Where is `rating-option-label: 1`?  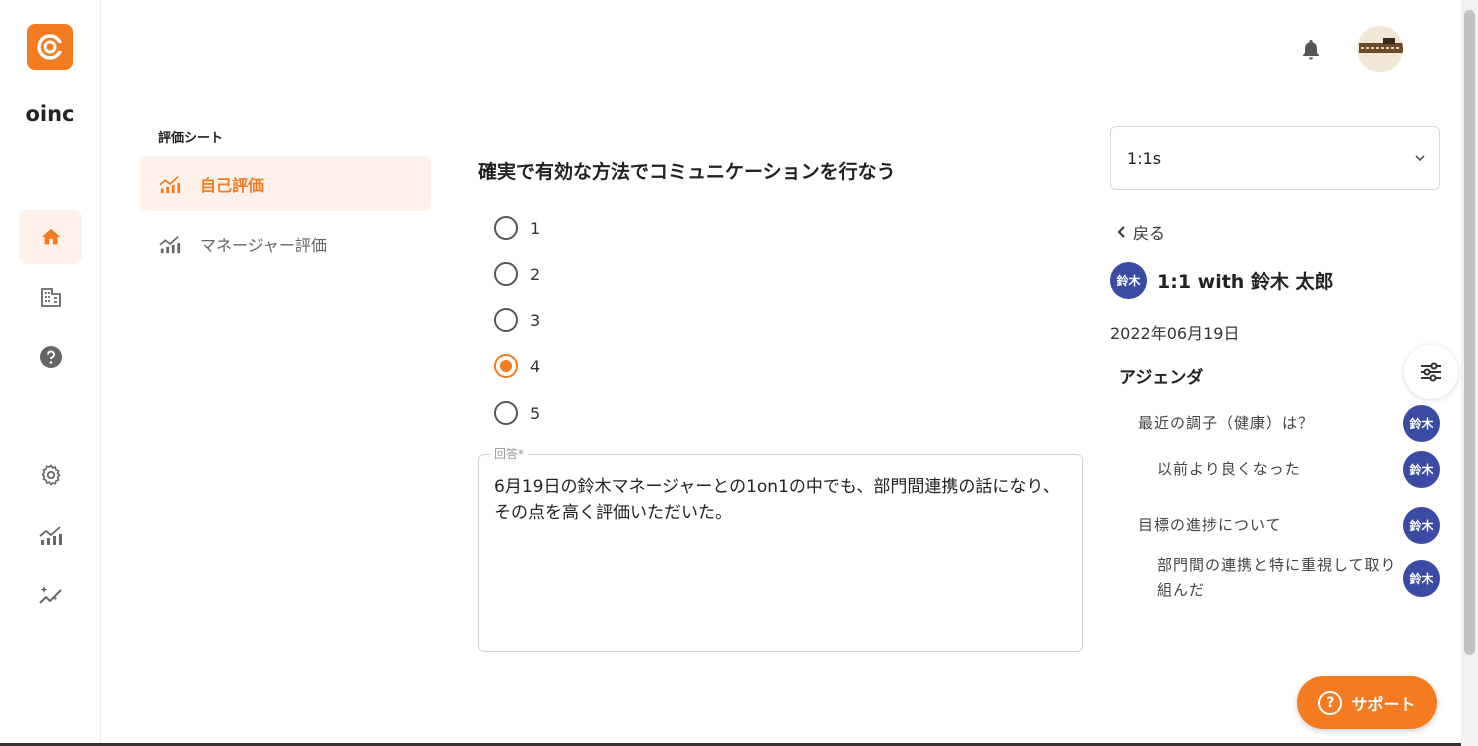 rating-option-label: 1 is located at coordinates (535, 228).